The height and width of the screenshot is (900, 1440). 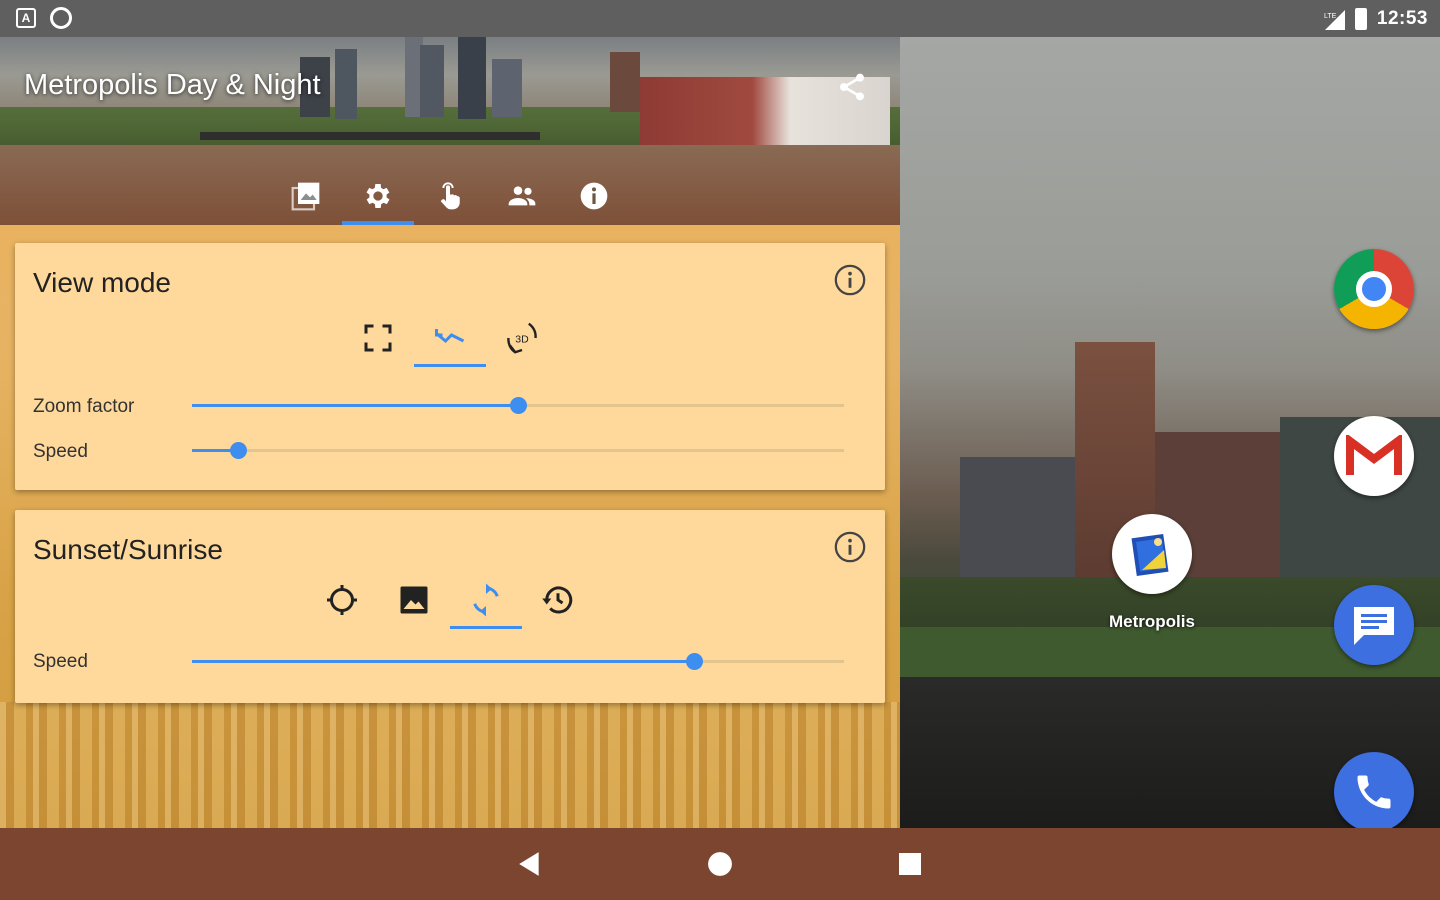 I want to click on home-button, so click(x=720, y=864).